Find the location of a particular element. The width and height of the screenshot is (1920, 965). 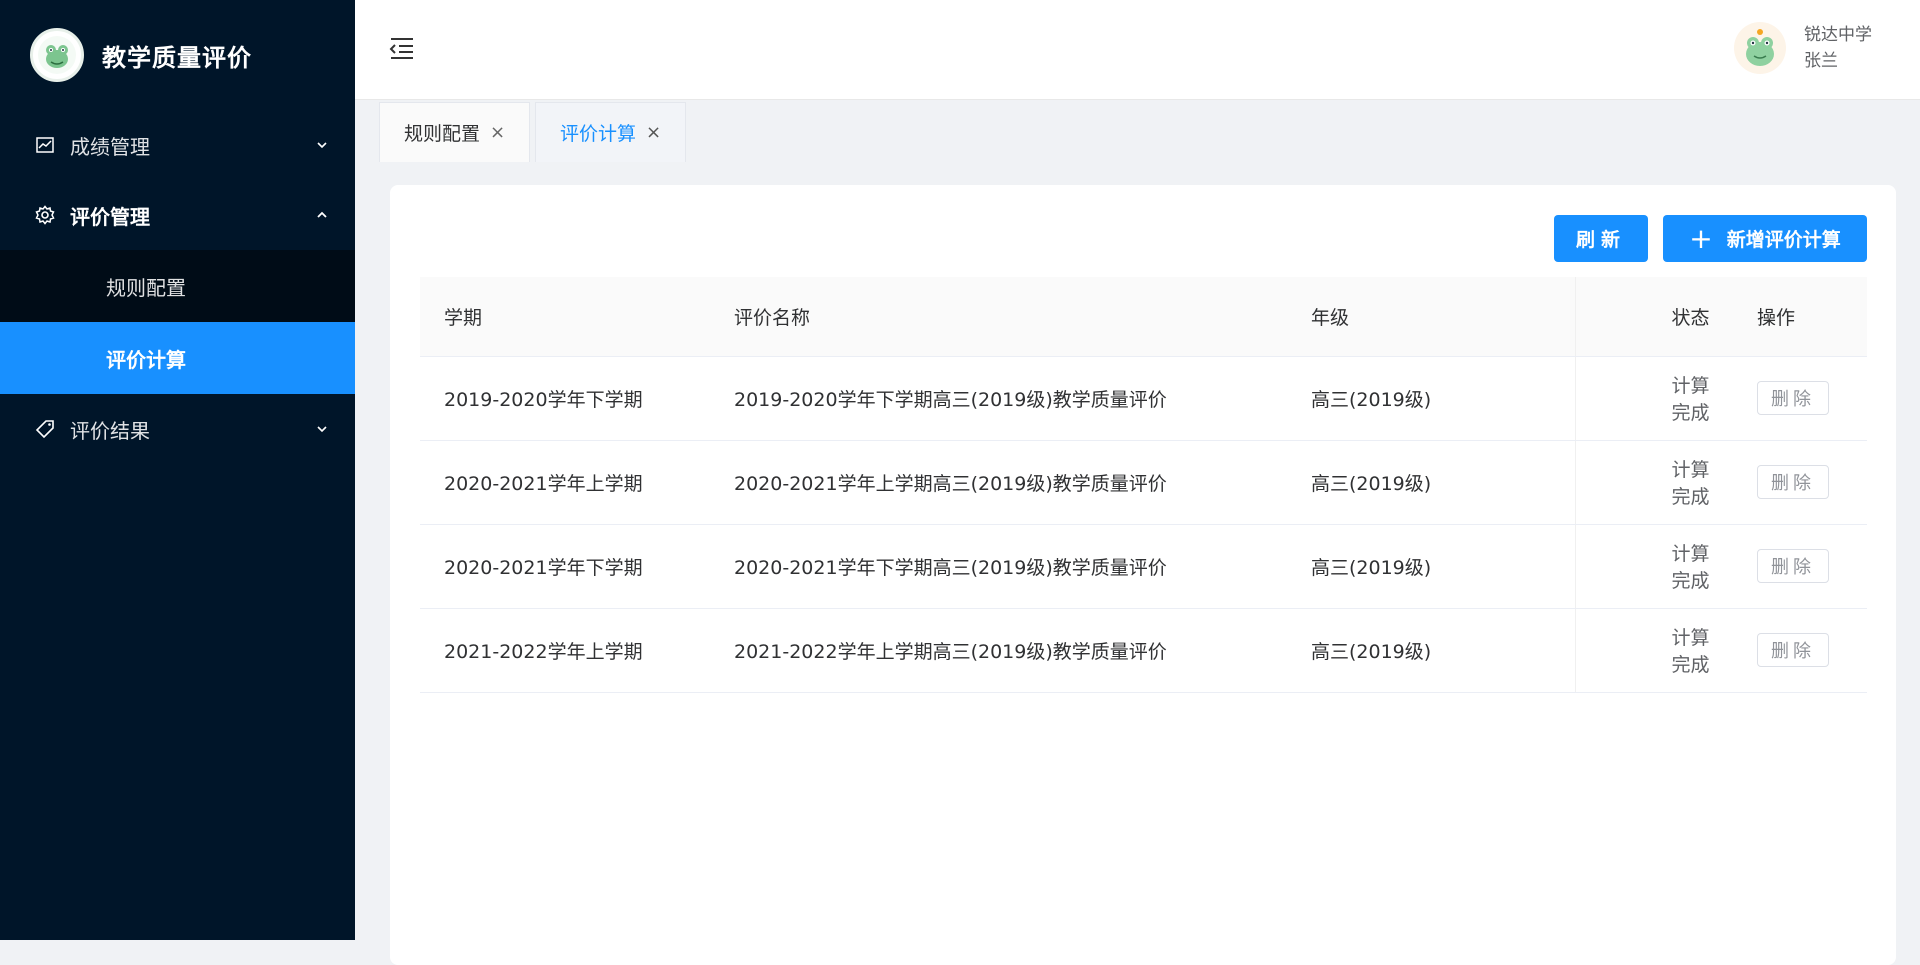

tab-label: 规则配置 is located at coordinates (442, 134).